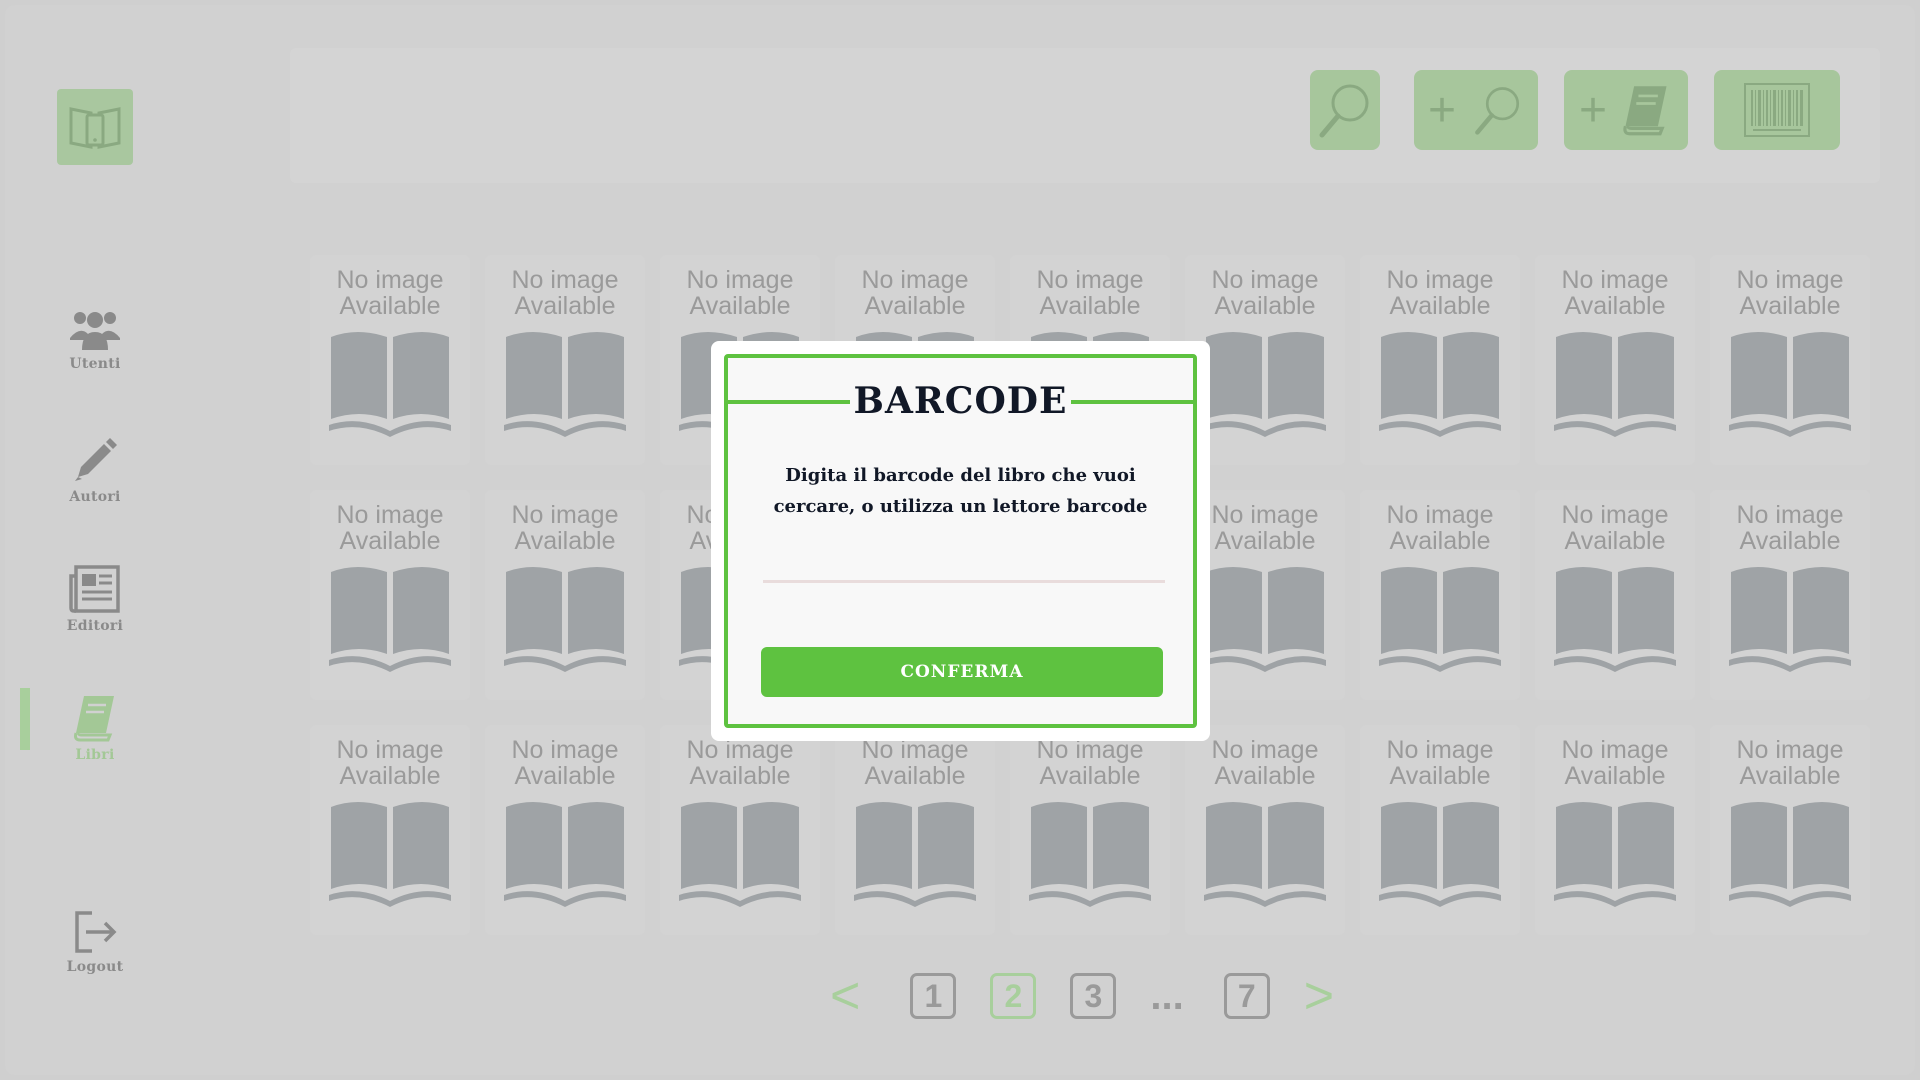  I want to click on pagination: < 1 2 3 ... 7 >, so click(1107, 996).